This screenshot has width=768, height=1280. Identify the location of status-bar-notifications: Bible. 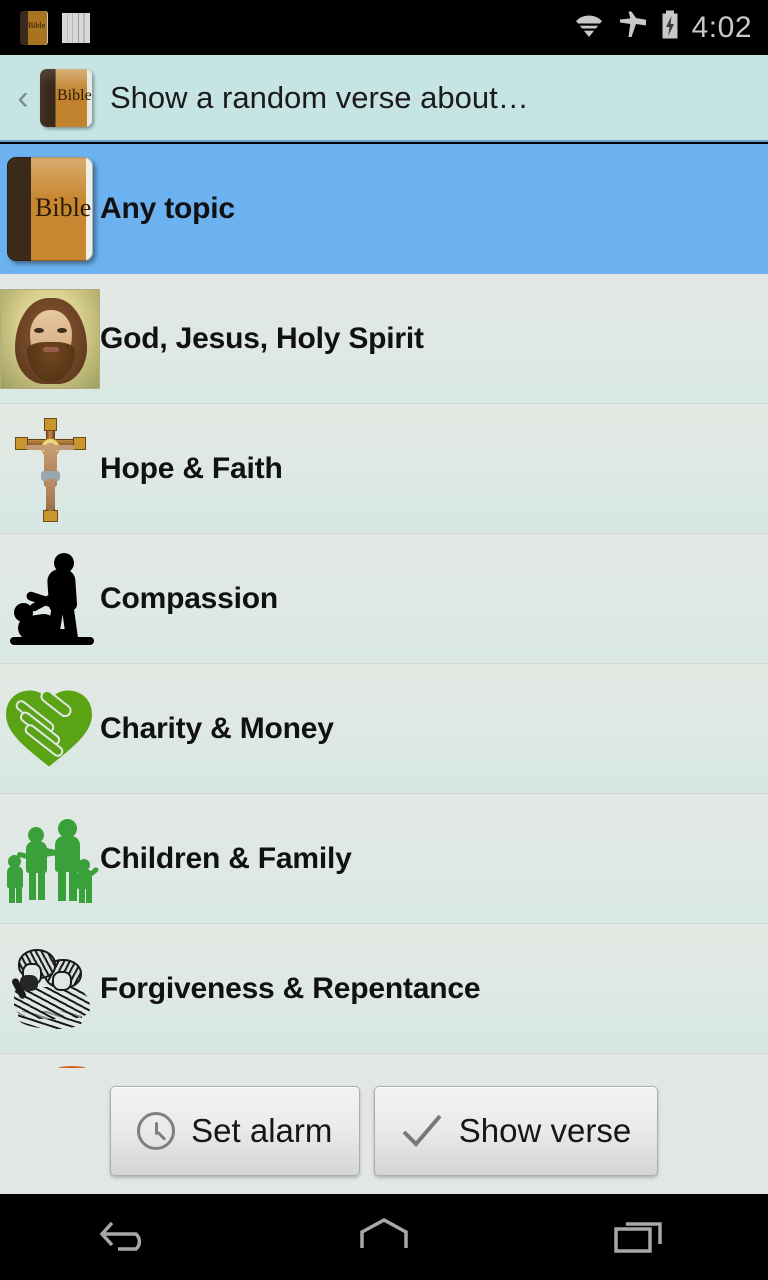
(45, 27).